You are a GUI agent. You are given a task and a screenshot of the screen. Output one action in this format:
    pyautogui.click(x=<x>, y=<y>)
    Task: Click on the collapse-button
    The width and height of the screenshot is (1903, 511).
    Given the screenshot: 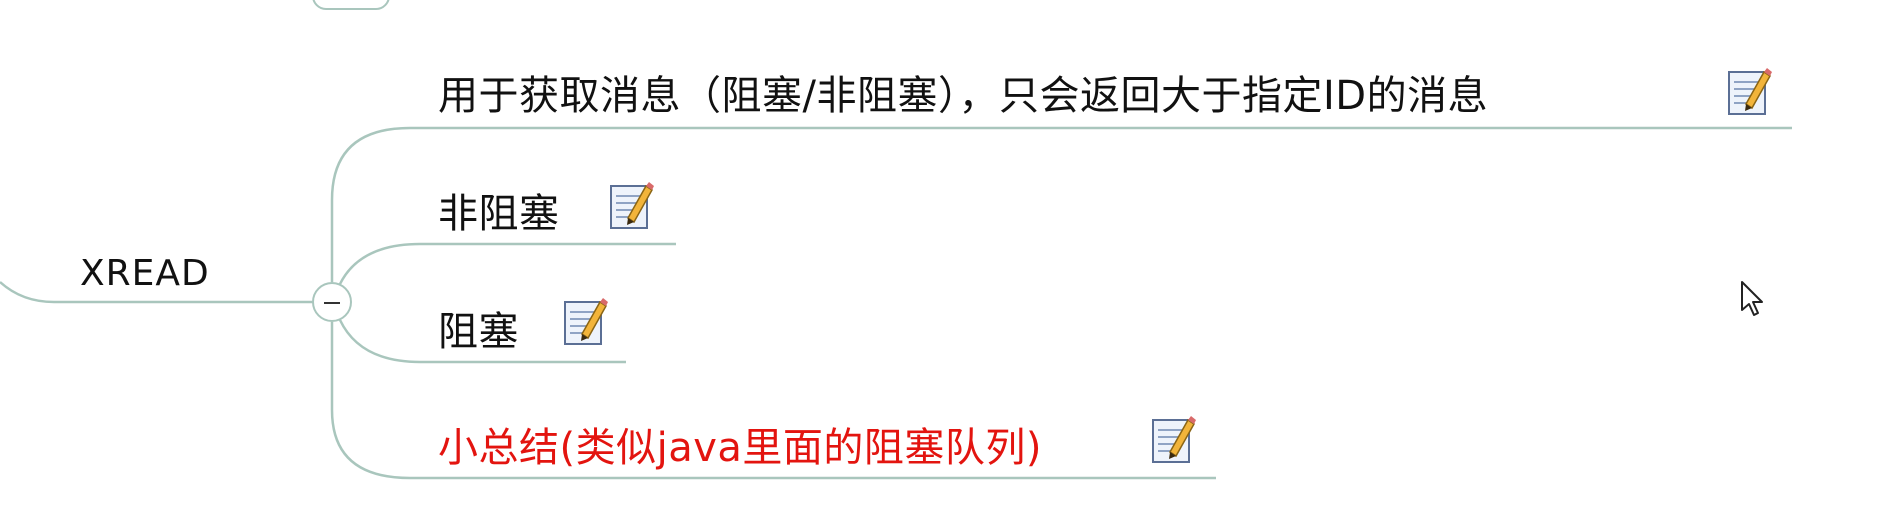 What is the action you would take?
    pyautogui.click(x=332, y=302)
    